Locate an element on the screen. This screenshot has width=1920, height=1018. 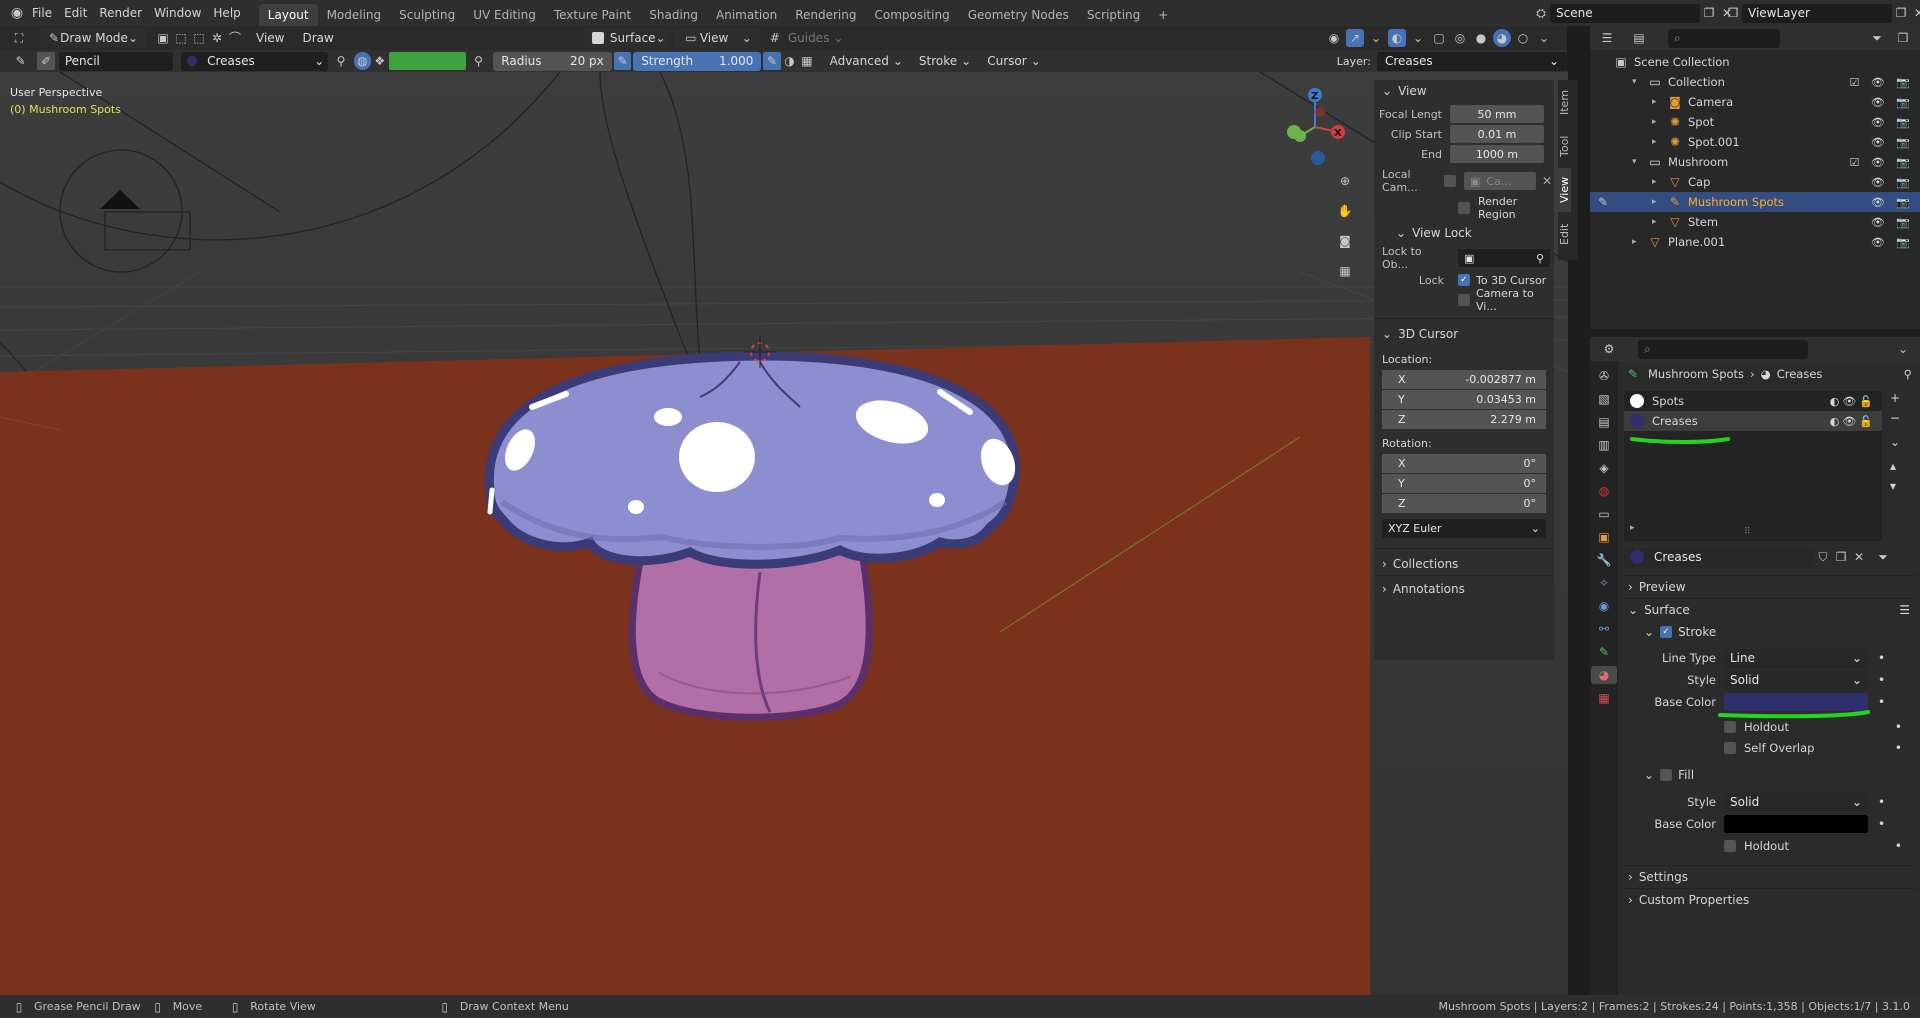
outliner-row: ▸ ▽ Plane.001 👁 📷 is located at coordinates (1755, 242).